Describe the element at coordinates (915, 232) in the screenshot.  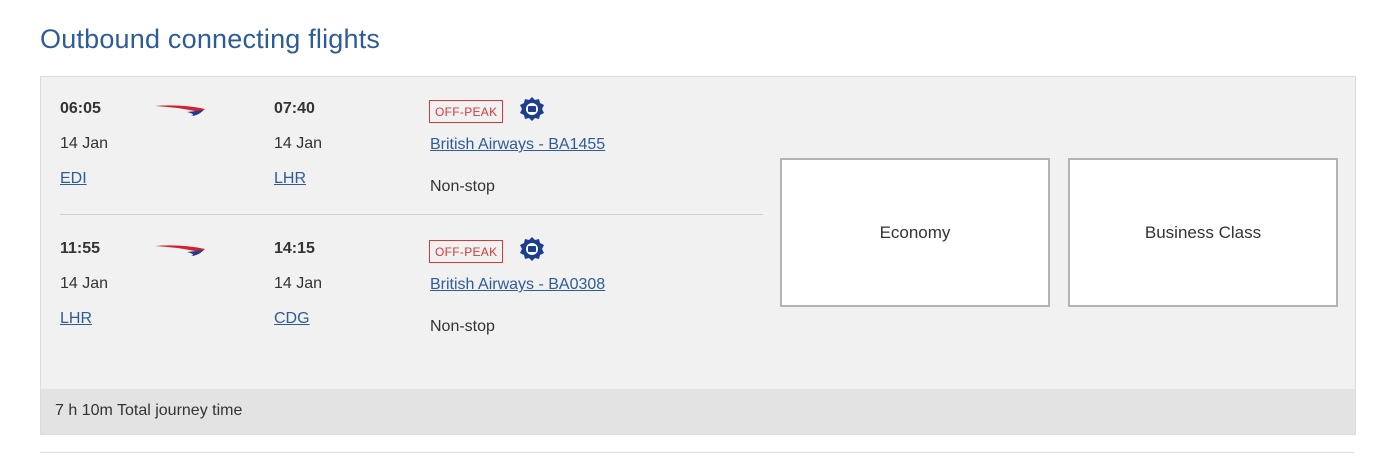
I see `economy-cabin-button: Economy` at that location.